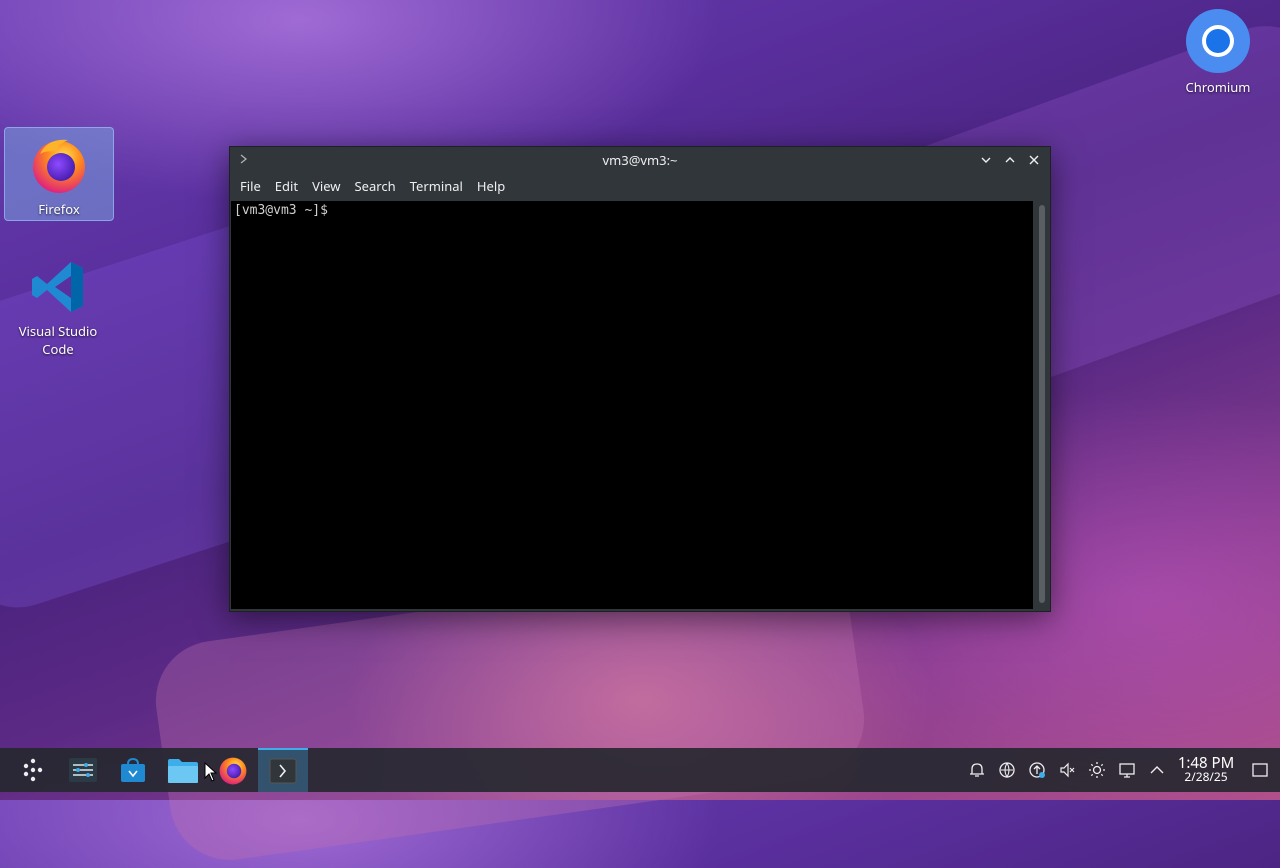  I want to click on window-titlebar: vm3@vm3:~, so click(640, 160).